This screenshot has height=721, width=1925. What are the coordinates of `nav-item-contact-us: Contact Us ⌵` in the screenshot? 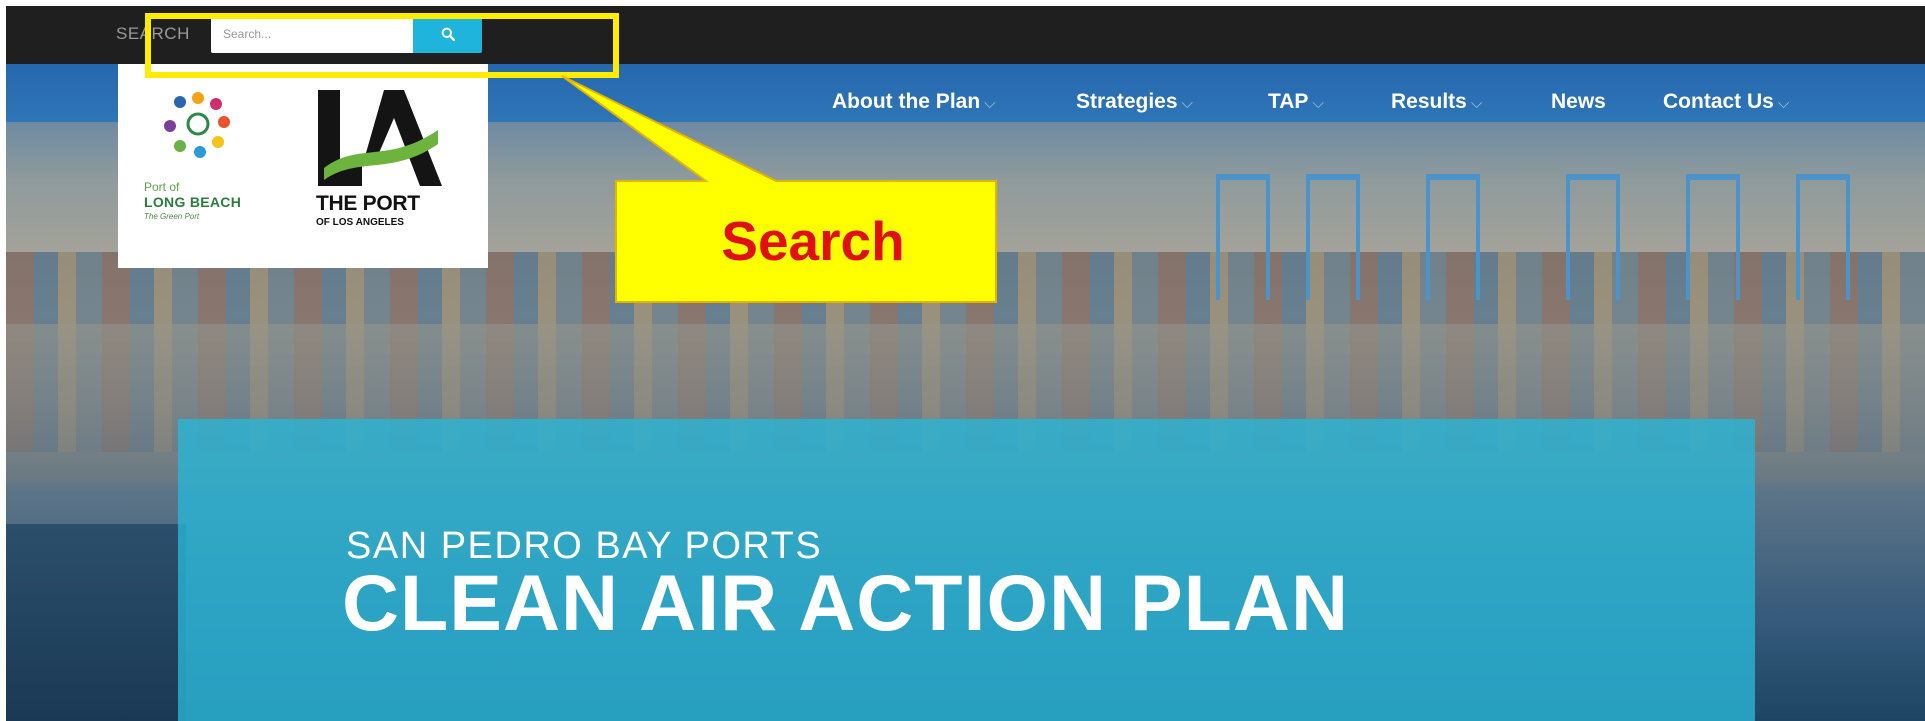 It's located at (1726, 102).